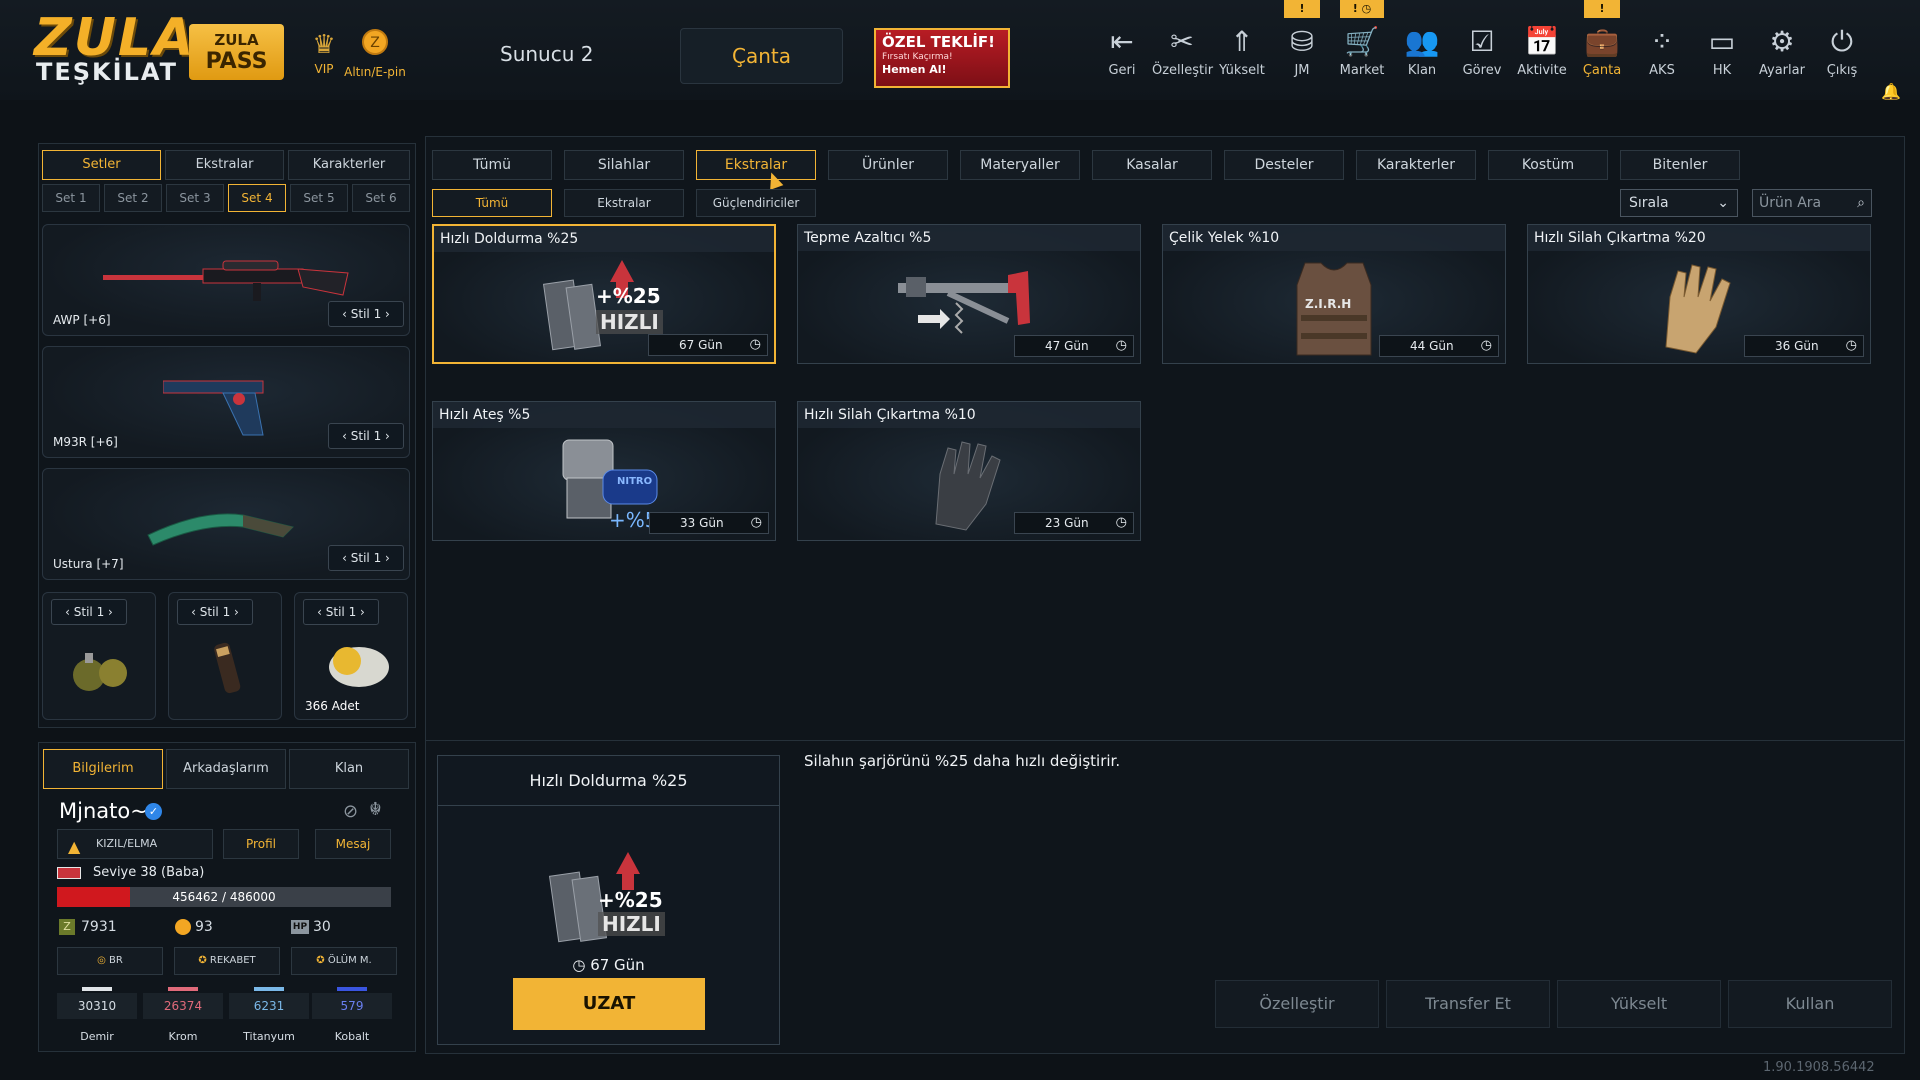 The width and height of the screenshot is (1920, 1080). Describe the element at coordinates (1422, 41) in the screenshot. I see `clan-icon: 👥` at that location.